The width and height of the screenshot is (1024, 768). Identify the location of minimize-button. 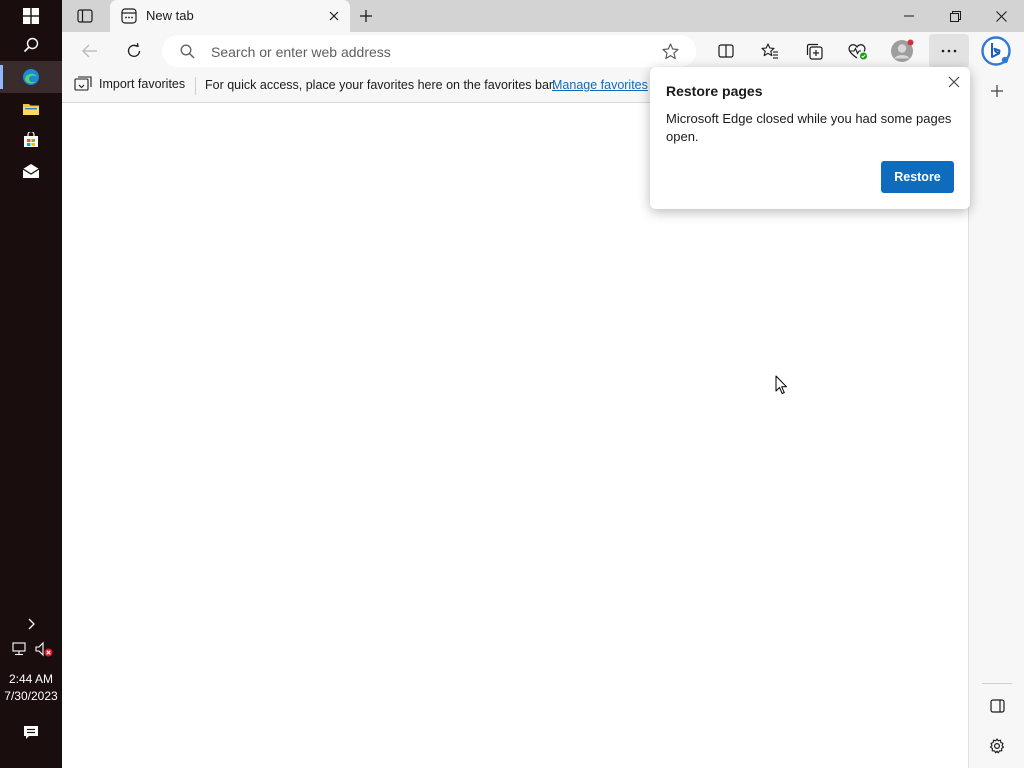
(909, 16).